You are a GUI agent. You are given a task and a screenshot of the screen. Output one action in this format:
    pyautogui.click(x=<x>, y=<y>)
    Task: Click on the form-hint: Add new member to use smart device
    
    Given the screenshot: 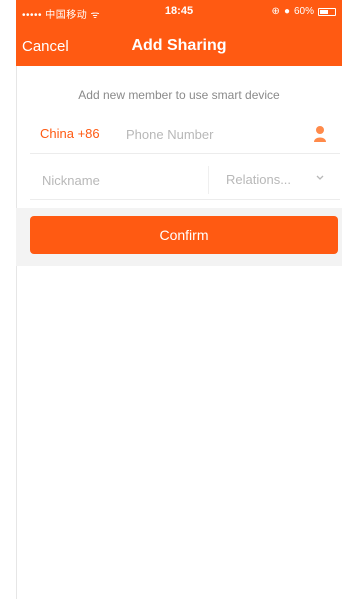 What is the action you would take?
    pyautogui.click(x=179, y=95)
    